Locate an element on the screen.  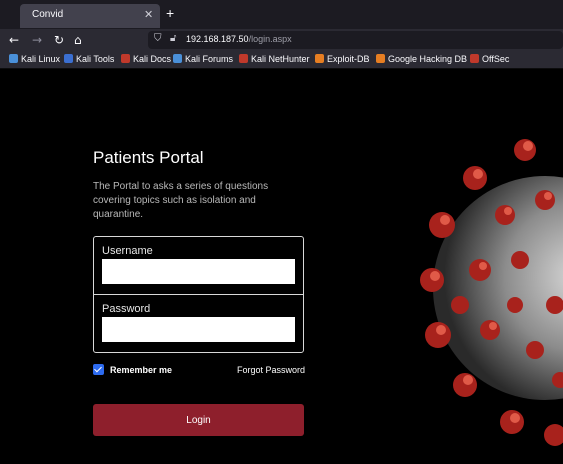
page-title: Patients Portal is located at coordinates (148, 157).